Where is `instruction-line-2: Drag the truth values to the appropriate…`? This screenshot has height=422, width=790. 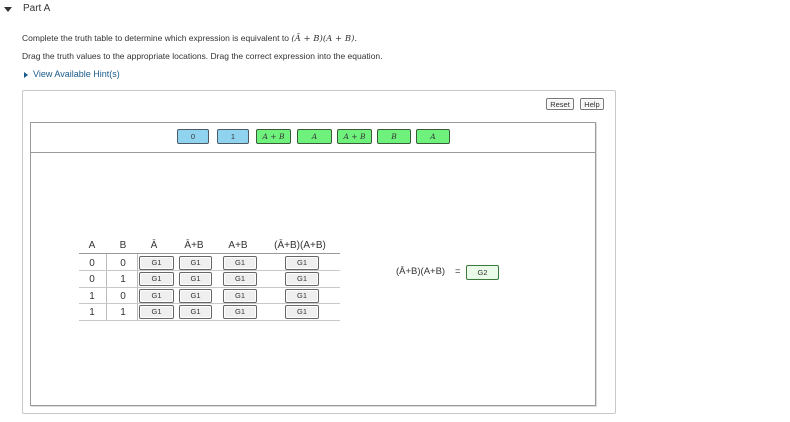 instruction-line-2: Drag the truth values to the appropriate… is located at coordinates (202, 56).